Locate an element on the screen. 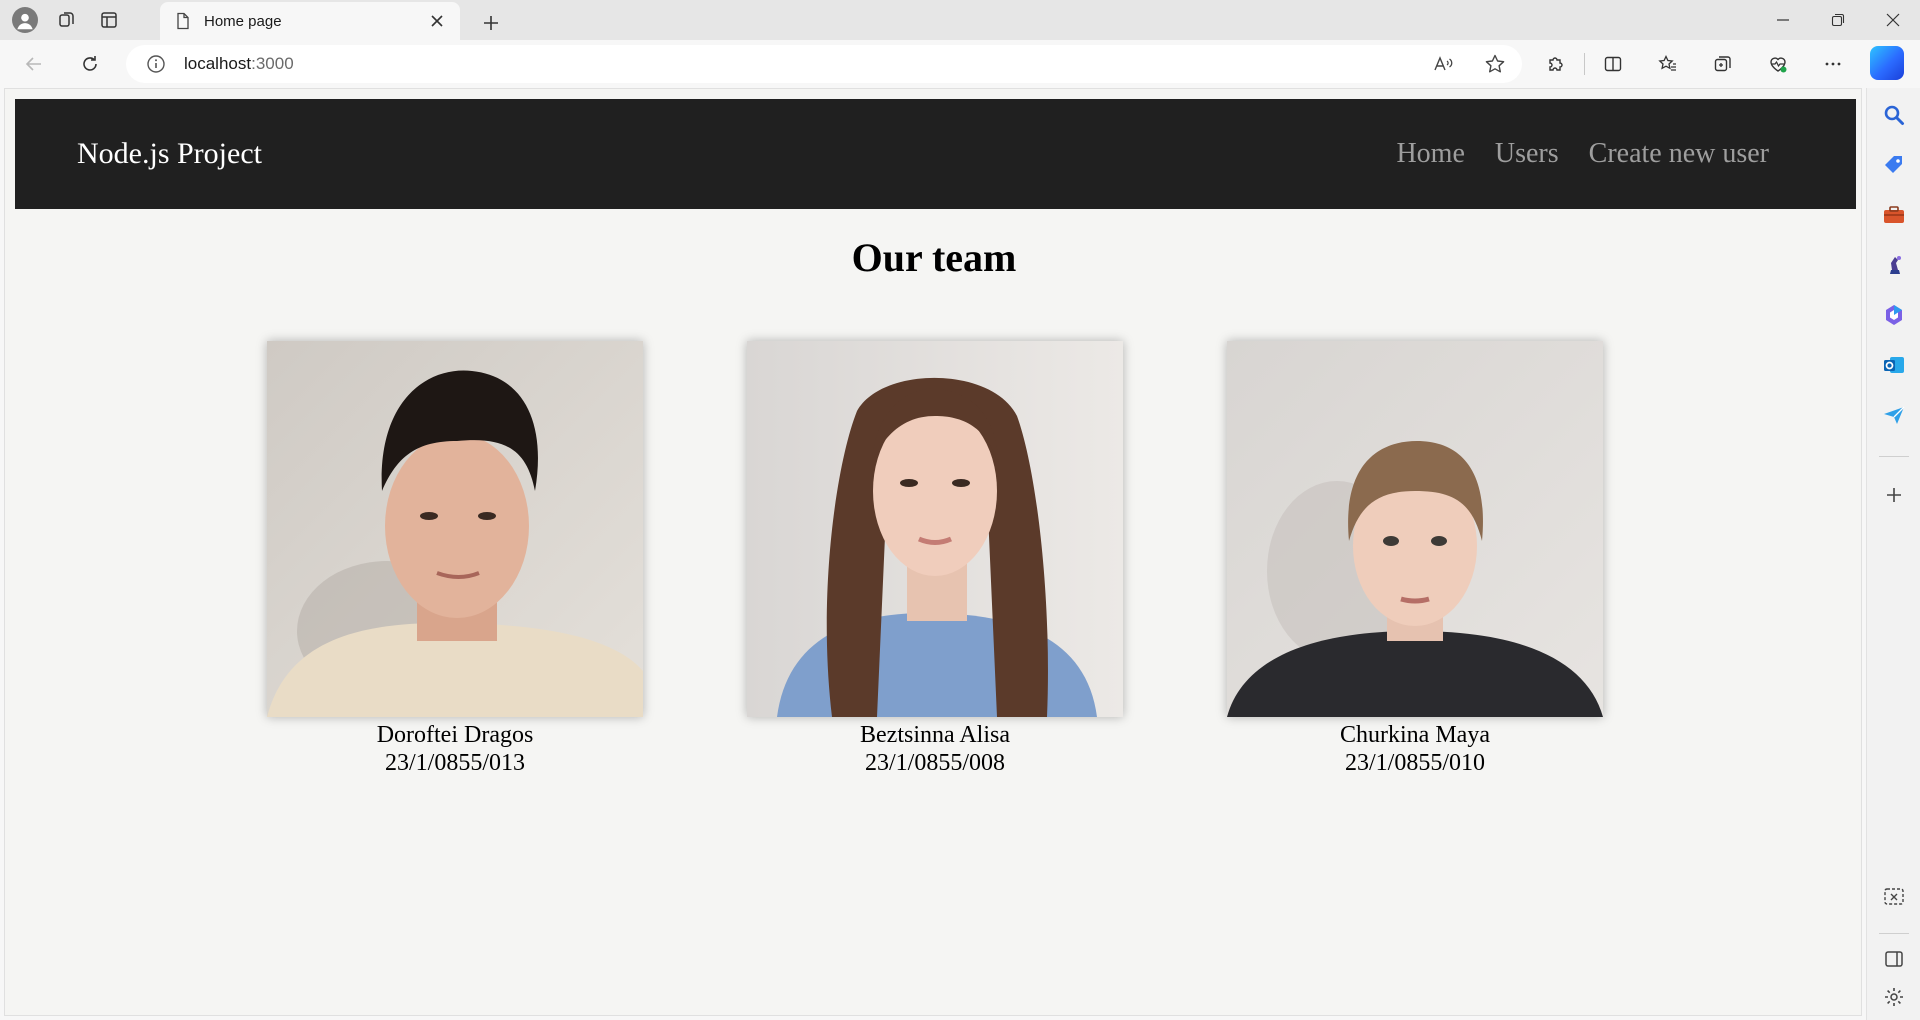  minimize-icon is located at coordinates (1782, 20).